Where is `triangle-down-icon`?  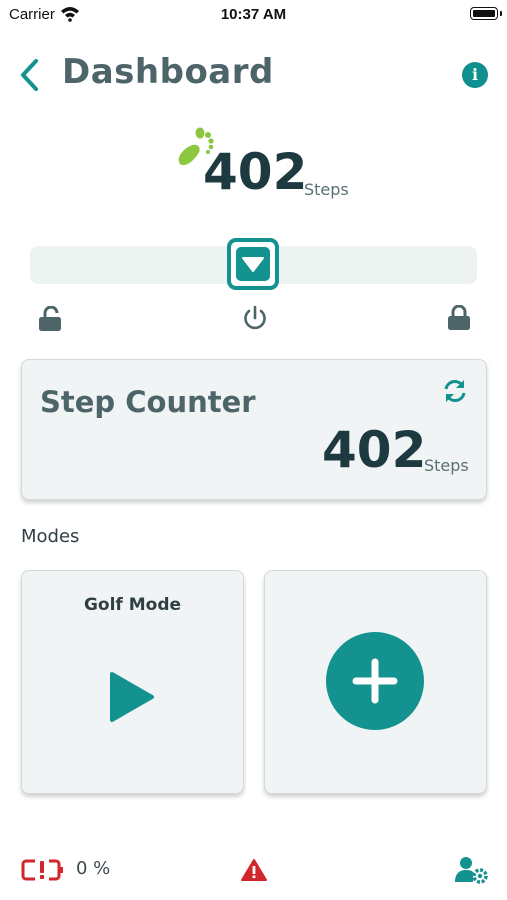
triangle-down-icon is located at coordinates (253, 264).